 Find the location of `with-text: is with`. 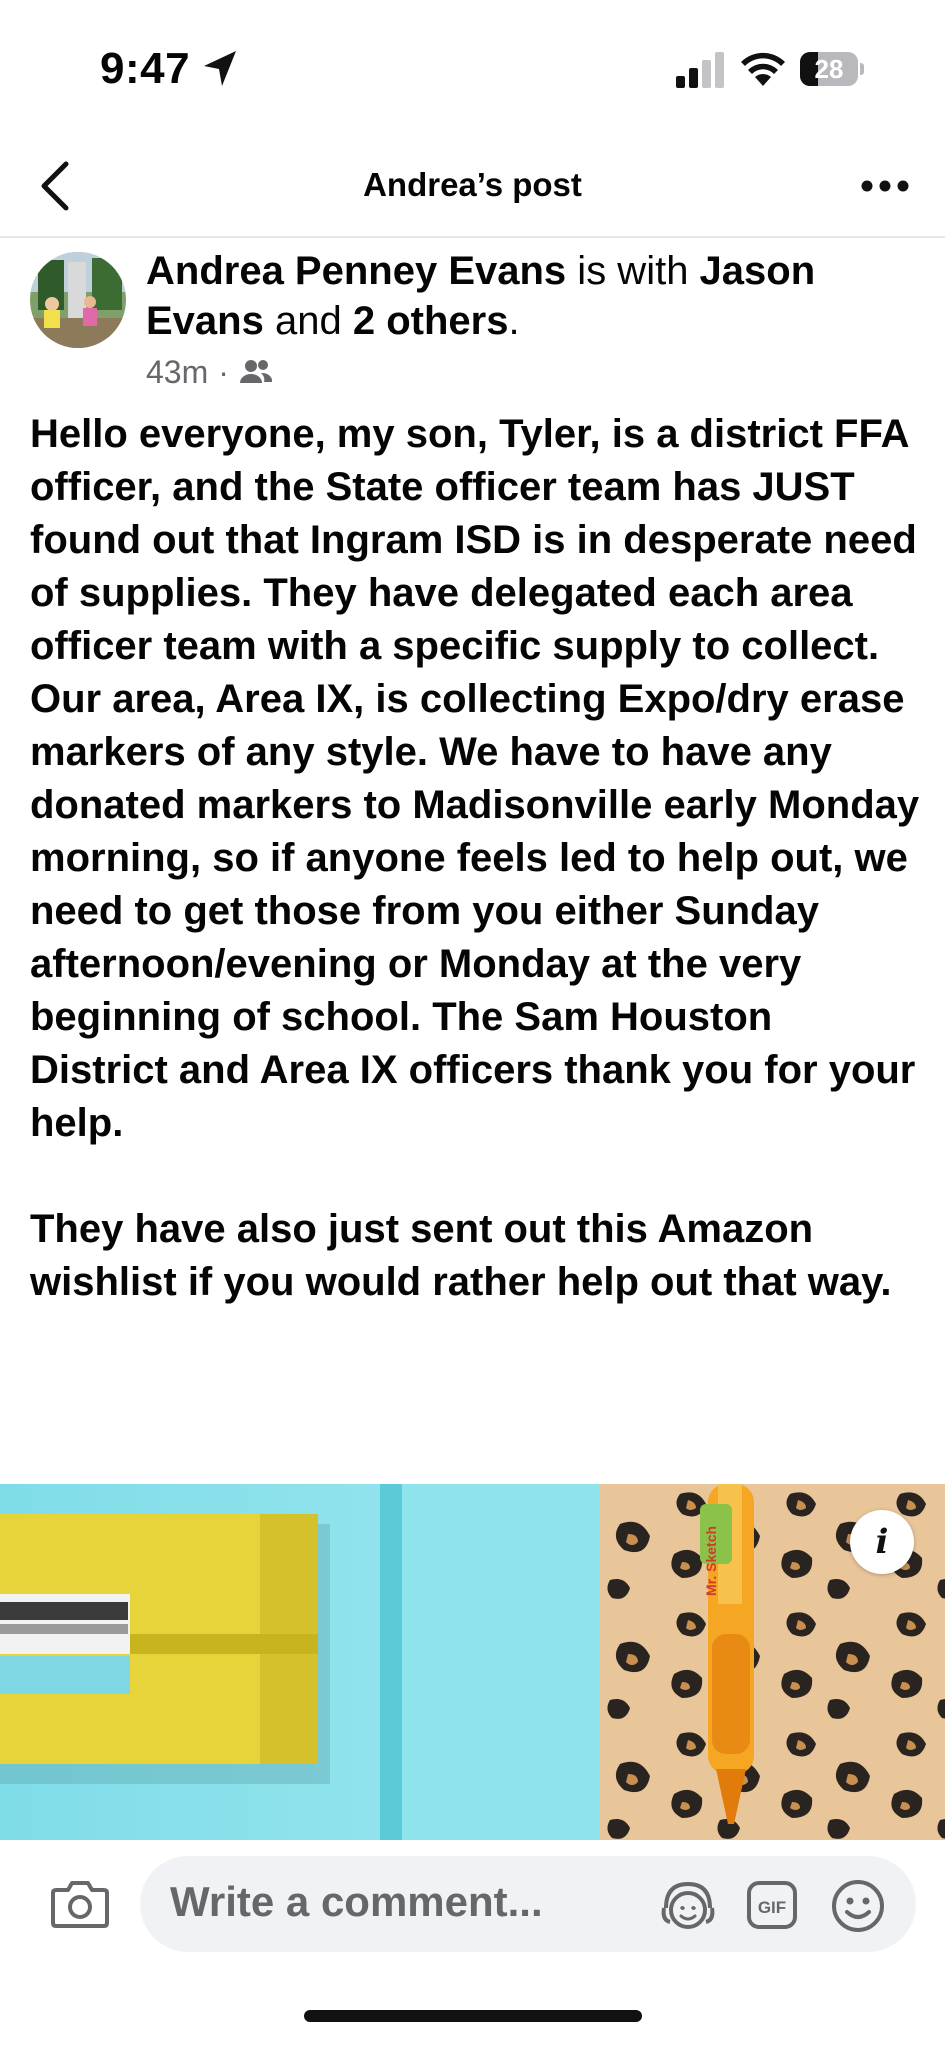

with-text: is with is located at coordinates (633, 271).